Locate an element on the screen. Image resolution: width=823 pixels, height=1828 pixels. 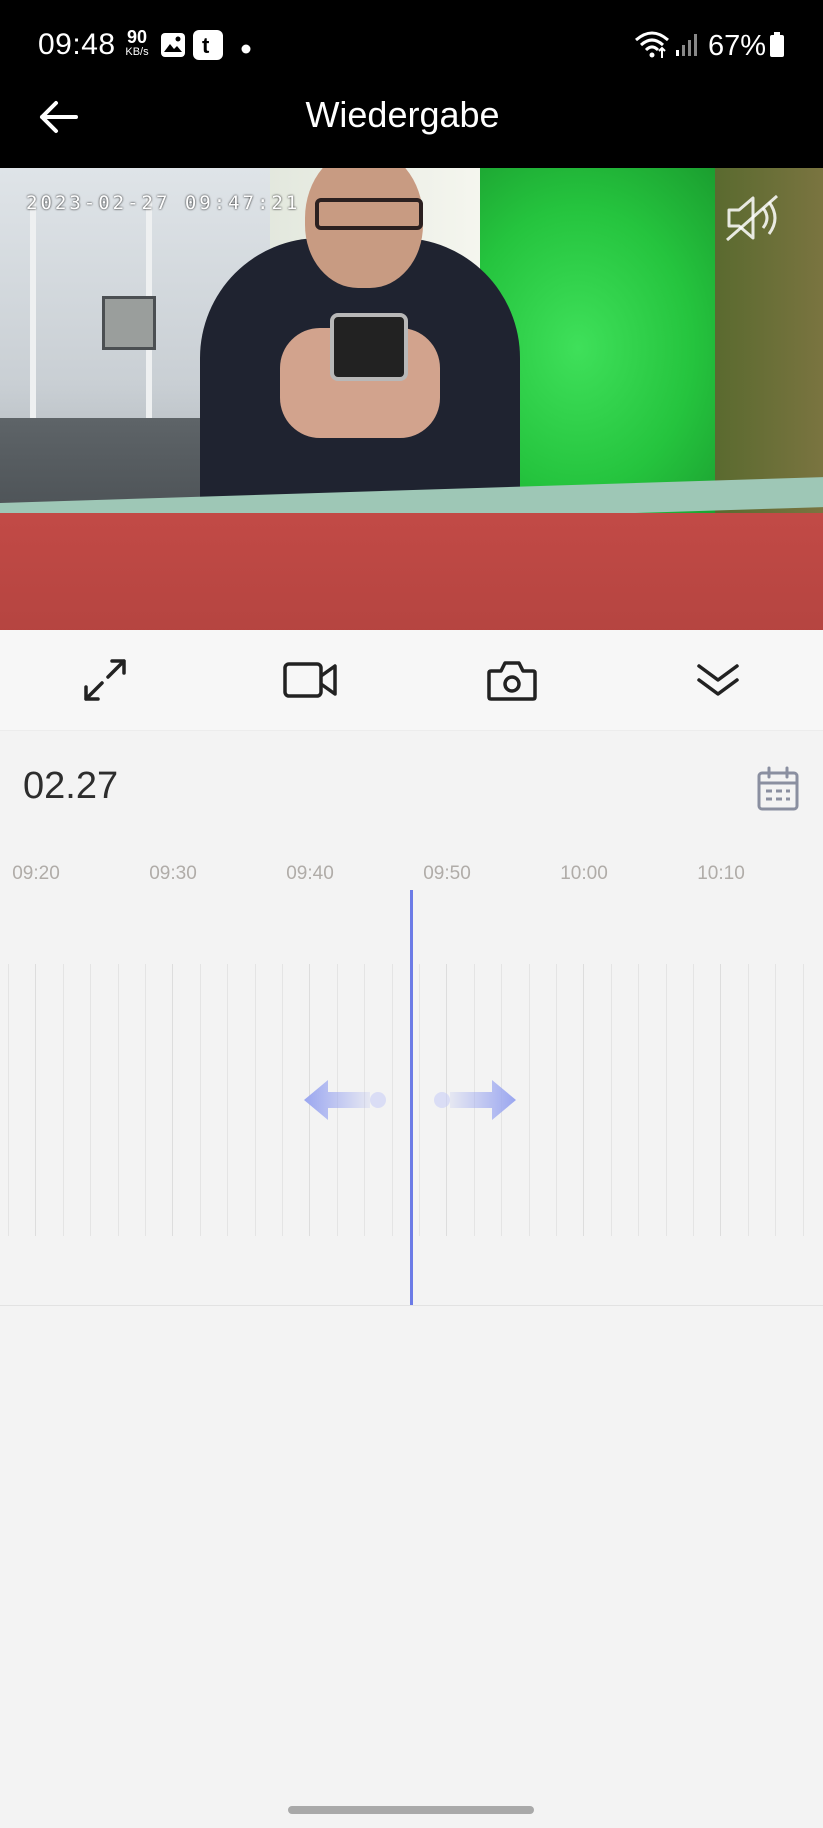
video-scene-phone is located at coordinates (369, 347).